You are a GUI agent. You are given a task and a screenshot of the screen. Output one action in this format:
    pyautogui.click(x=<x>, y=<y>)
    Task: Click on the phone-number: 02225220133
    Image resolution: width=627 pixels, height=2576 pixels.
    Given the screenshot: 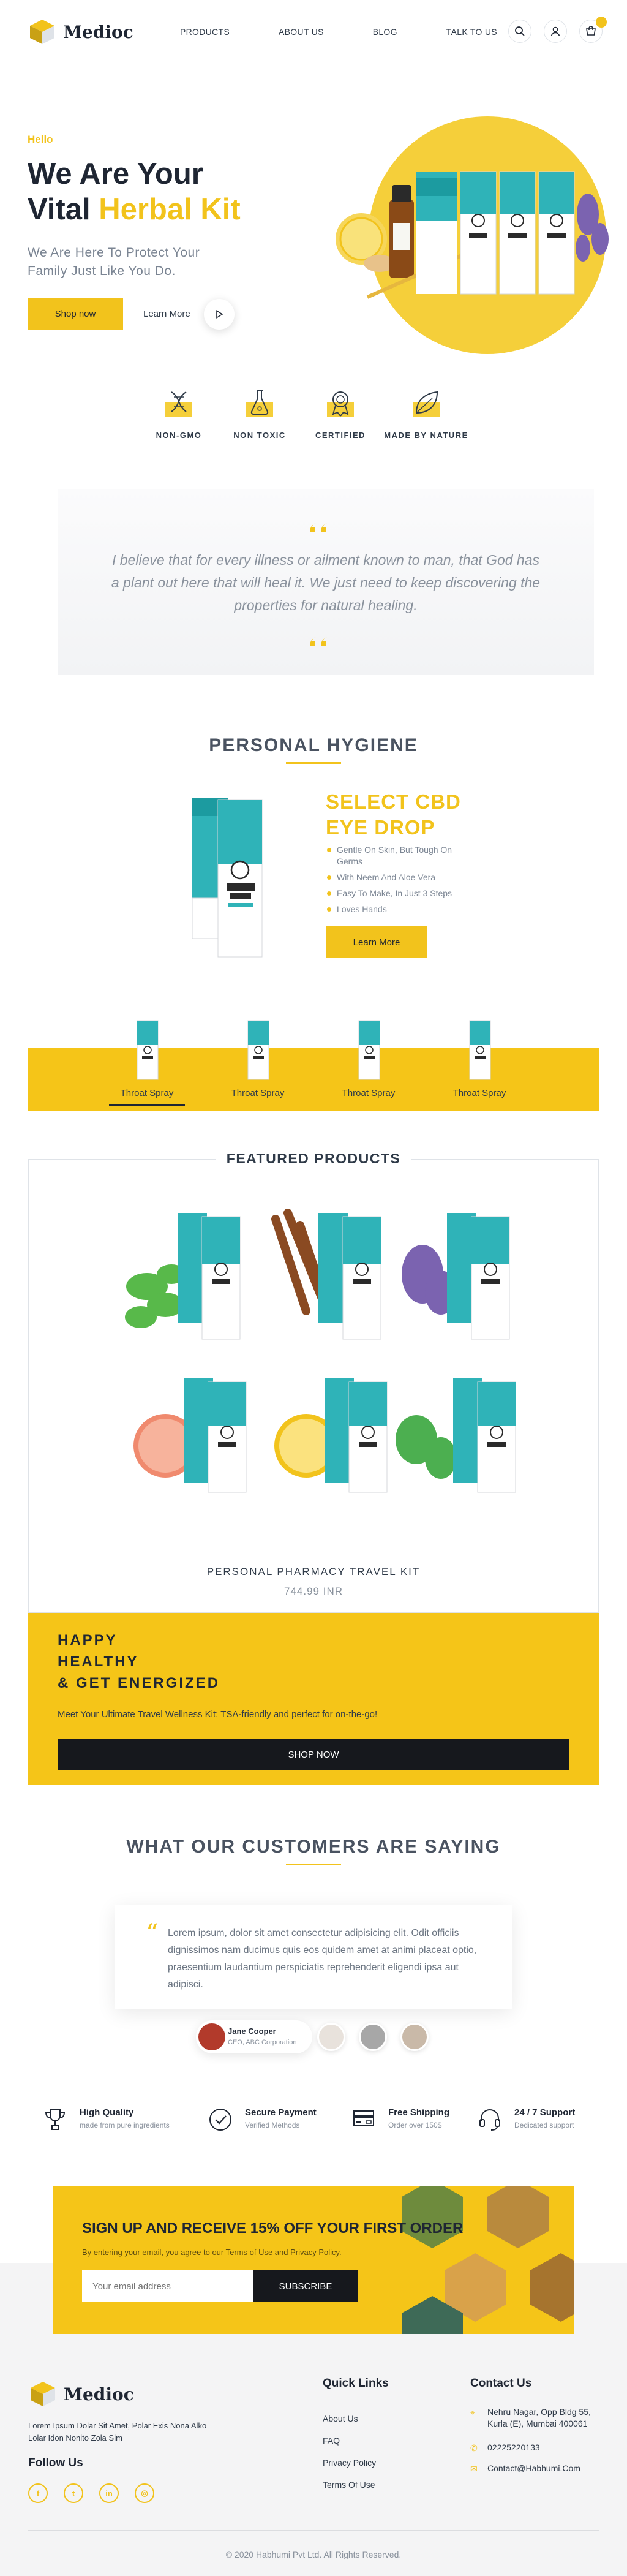 What is the action you would take?
    pyautogui.click(x=513, y=2447)
    